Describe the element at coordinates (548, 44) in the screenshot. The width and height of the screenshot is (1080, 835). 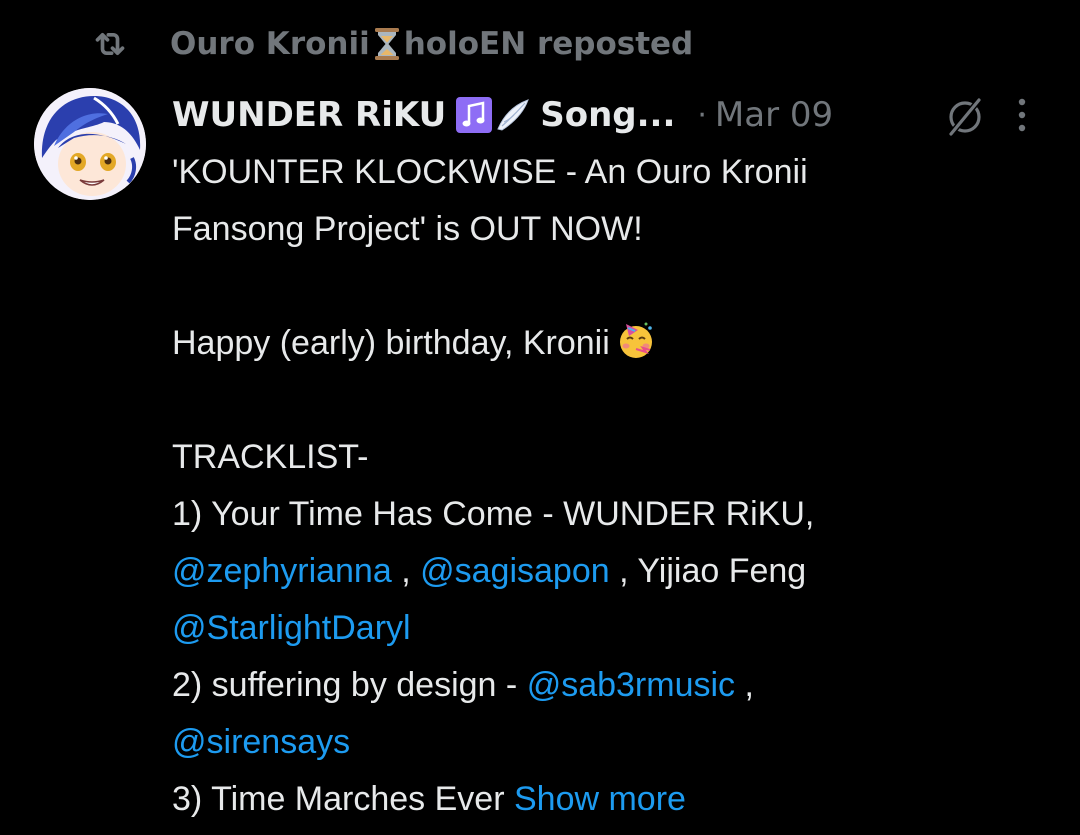
I see `repost-suffix: holoEN reposted` at that location.